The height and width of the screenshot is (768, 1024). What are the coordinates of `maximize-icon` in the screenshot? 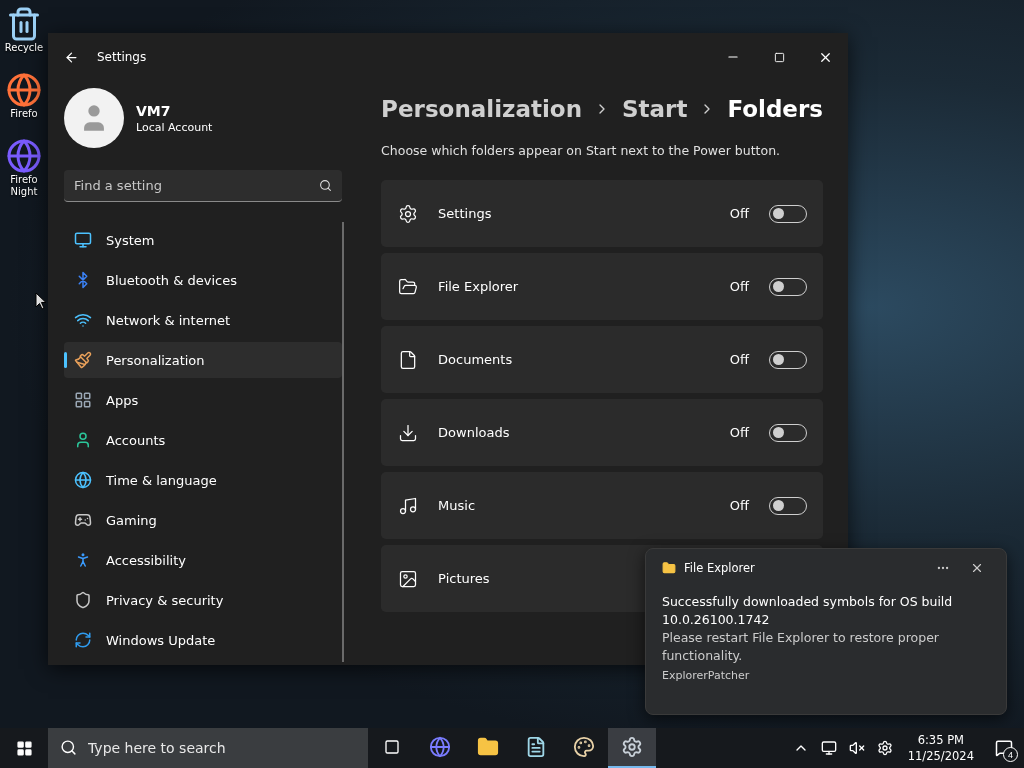 It's located at (779, 57).